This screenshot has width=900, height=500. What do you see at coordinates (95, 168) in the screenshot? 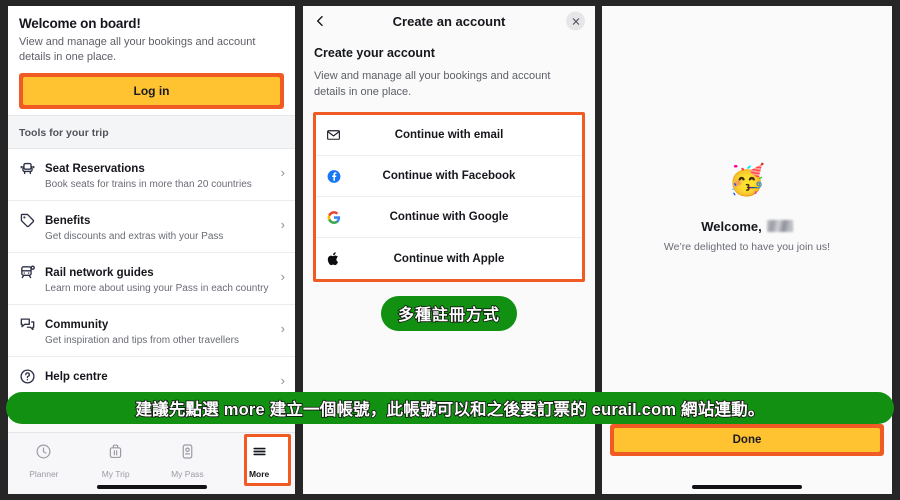
I see `menu-item-title: Seat Reservations` at bounding box center [95, 168].